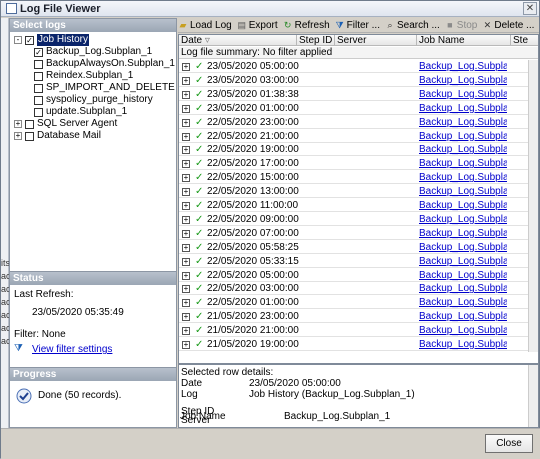  What do you see at coordinates (376, 40) in the screenshot?
I see `column-header-server: Server` at bounding box center [376, 40].